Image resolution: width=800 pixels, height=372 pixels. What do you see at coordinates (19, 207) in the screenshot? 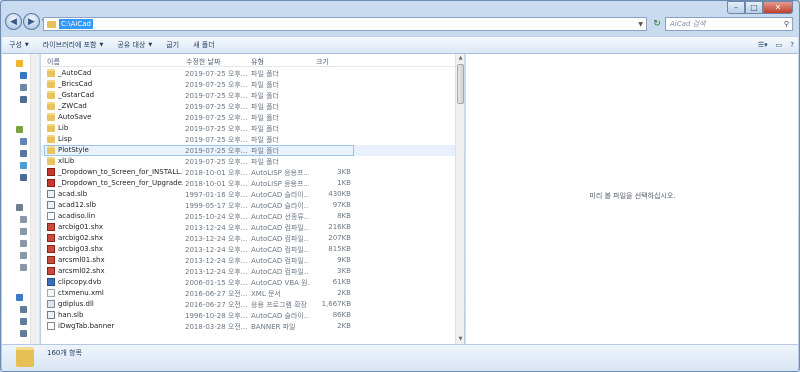
I see `computer-icon` at bounding box center [19, 207].